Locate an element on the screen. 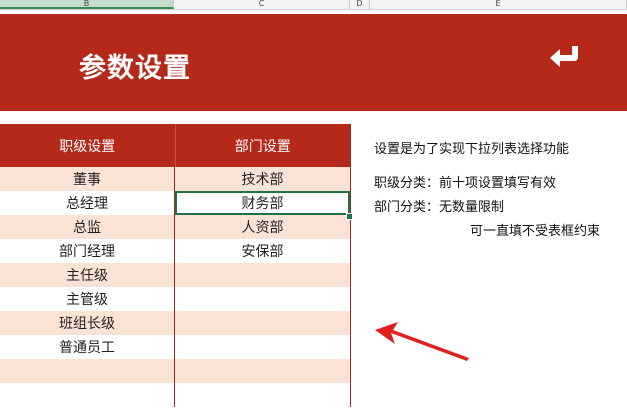 This screenshot has width=627, height=411. dept-cell: 安保部 is located at coordinates (262, 251).